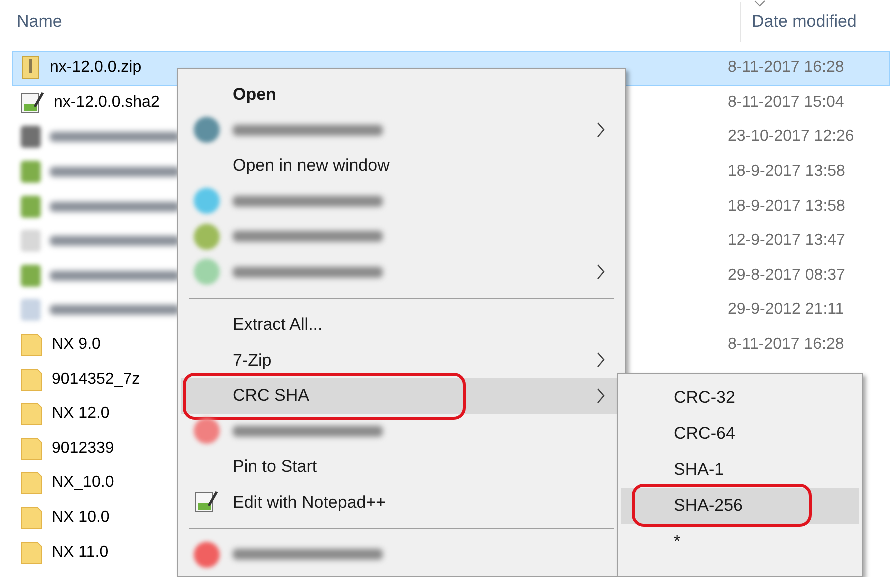  Describe the element at coordinates (252, 361) in the screenshot. I see `menu-label: 7-Zip` at that location.